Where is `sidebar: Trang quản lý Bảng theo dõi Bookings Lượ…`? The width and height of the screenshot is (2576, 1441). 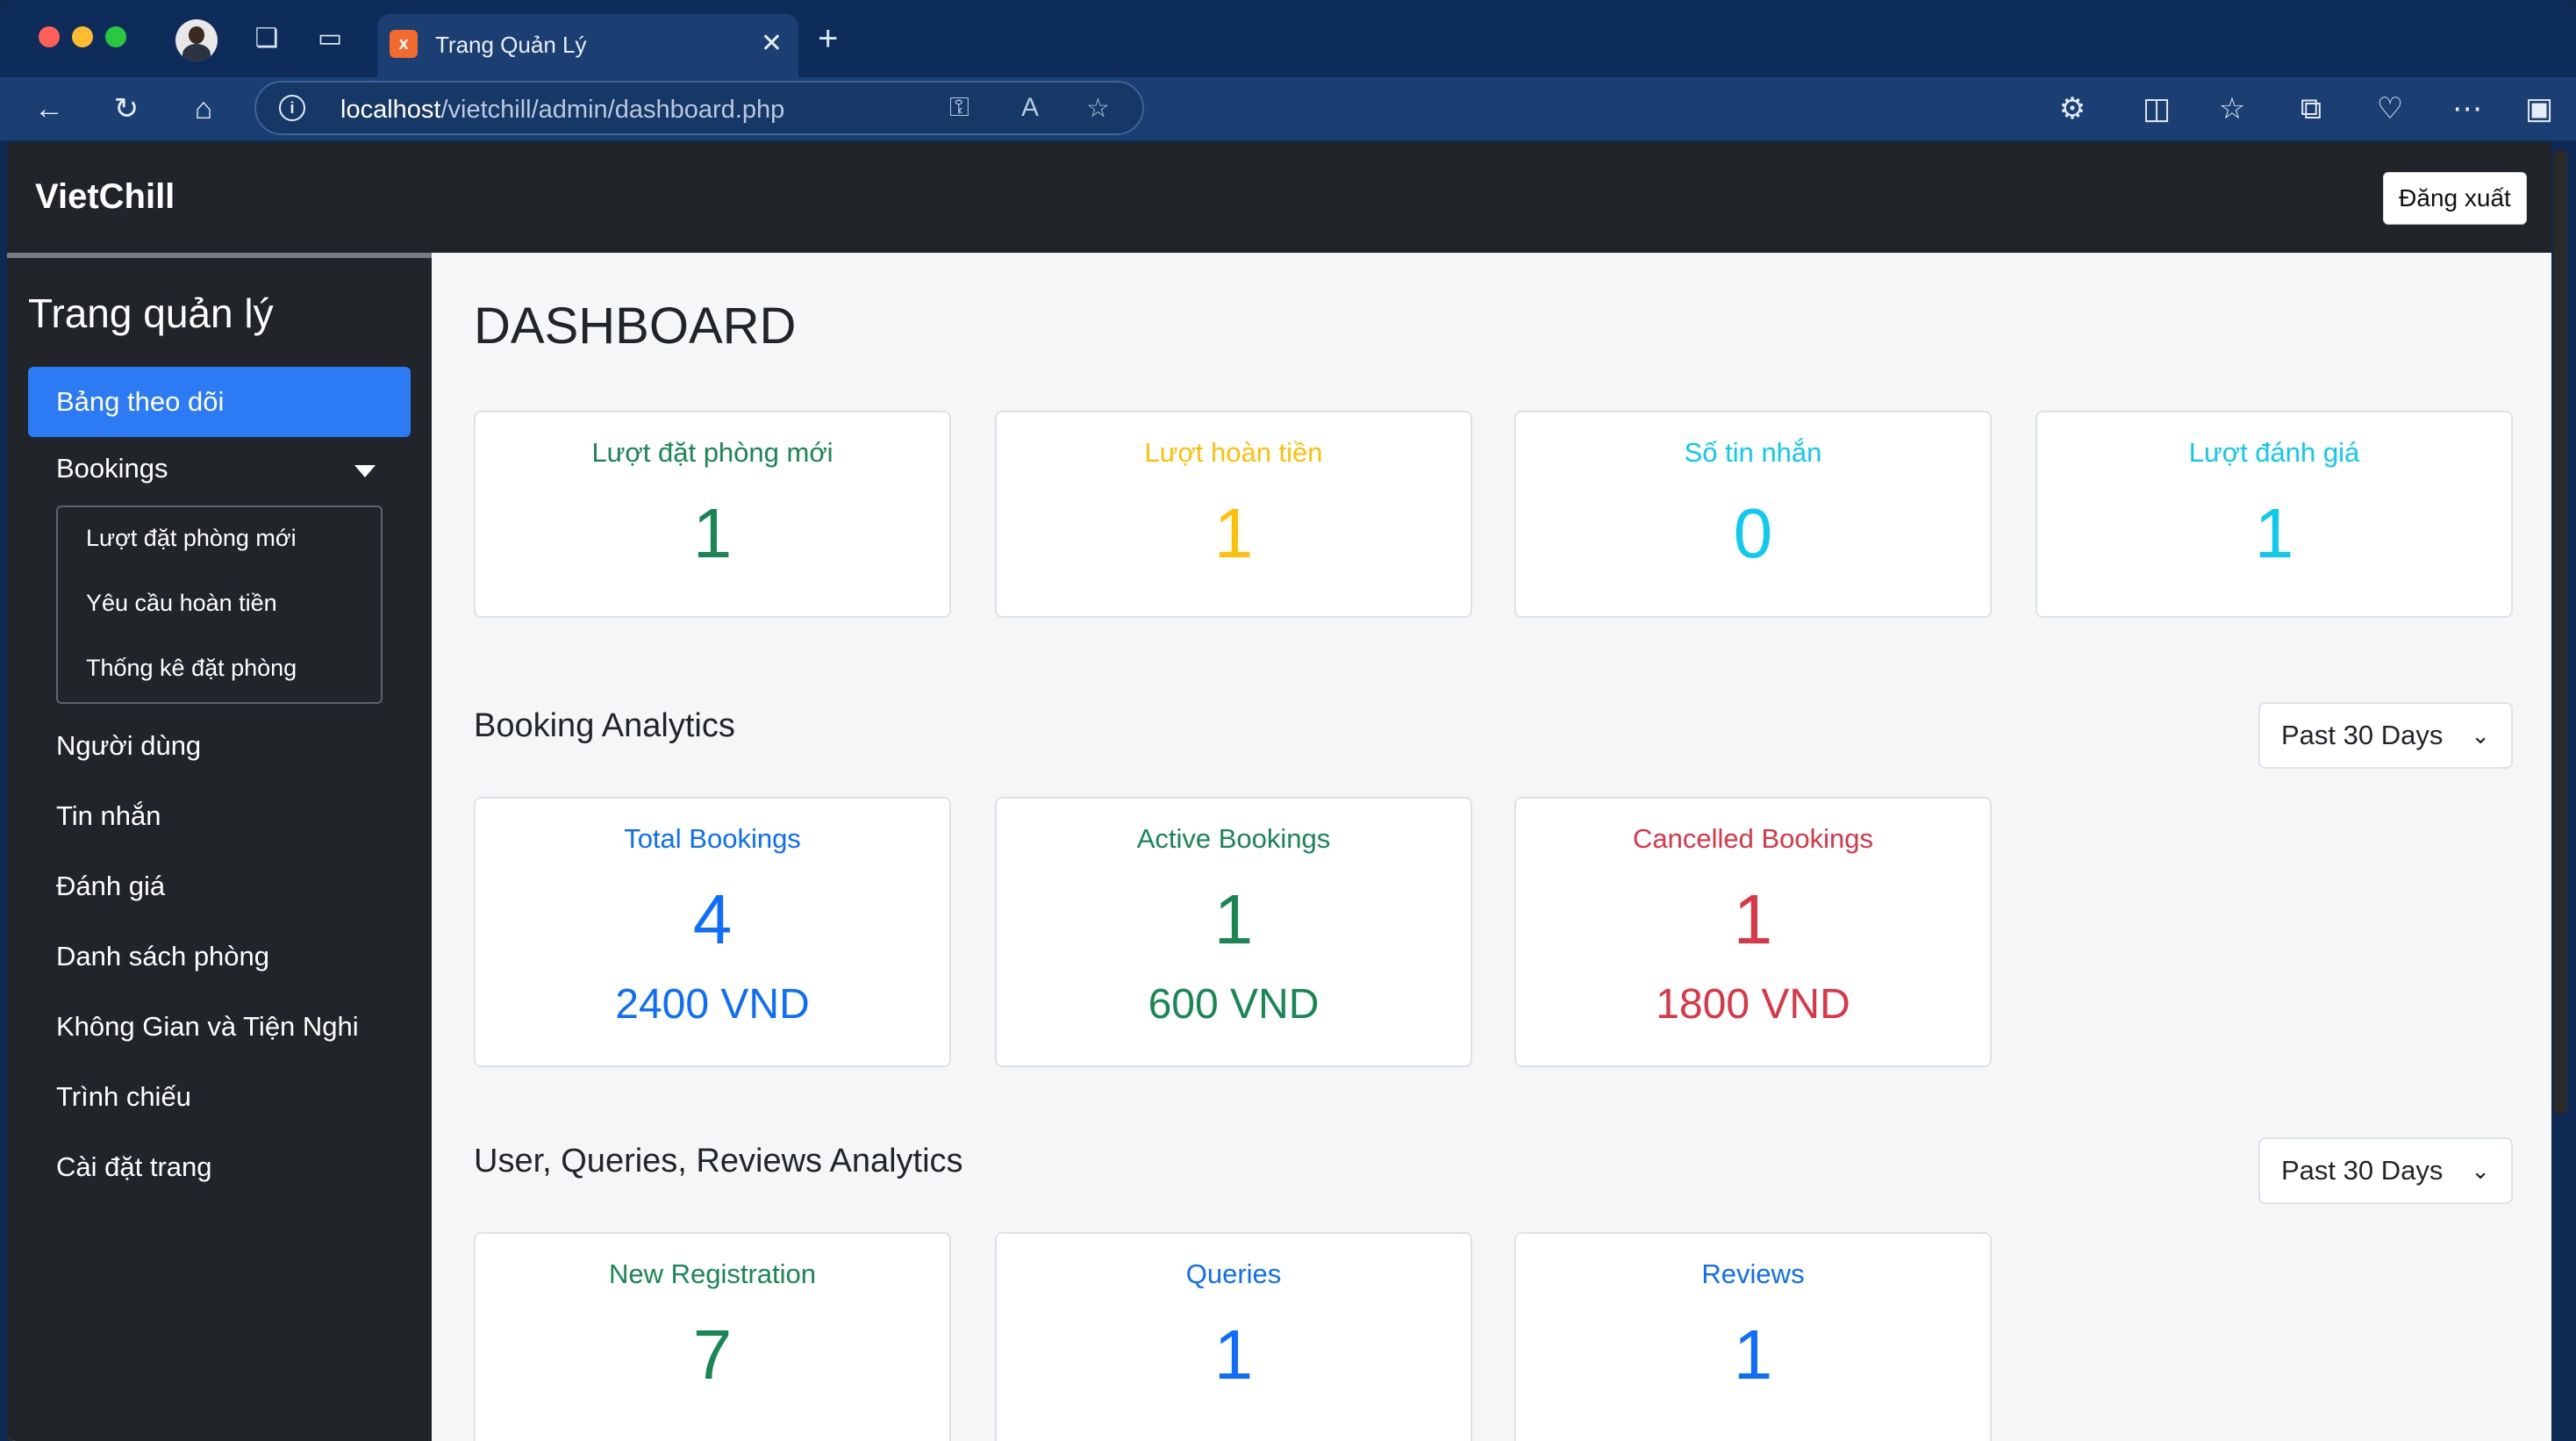
sidebar: Trang quản lý Bảng theo dõi Bookings Lượ… is located at coordinates (219, 847).